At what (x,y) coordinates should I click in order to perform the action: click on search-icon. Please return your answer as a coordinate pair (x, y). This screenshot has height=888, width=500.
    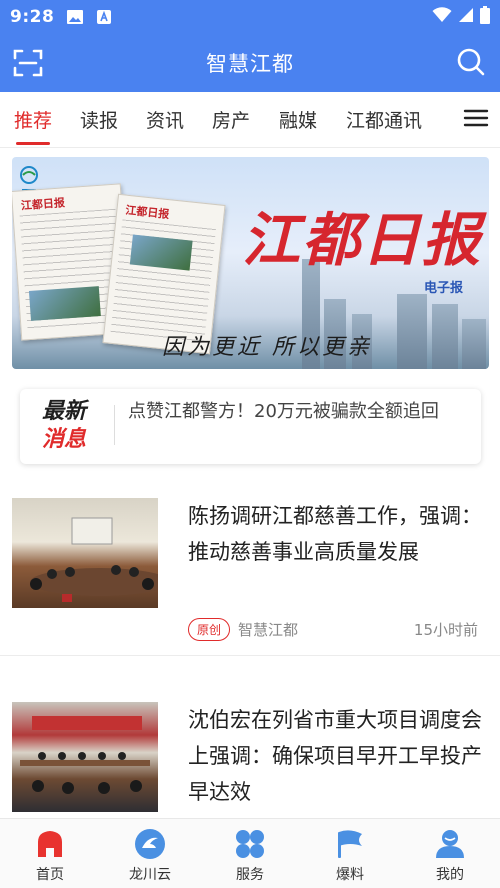
    Looking at the image, I should click on (471, 62).